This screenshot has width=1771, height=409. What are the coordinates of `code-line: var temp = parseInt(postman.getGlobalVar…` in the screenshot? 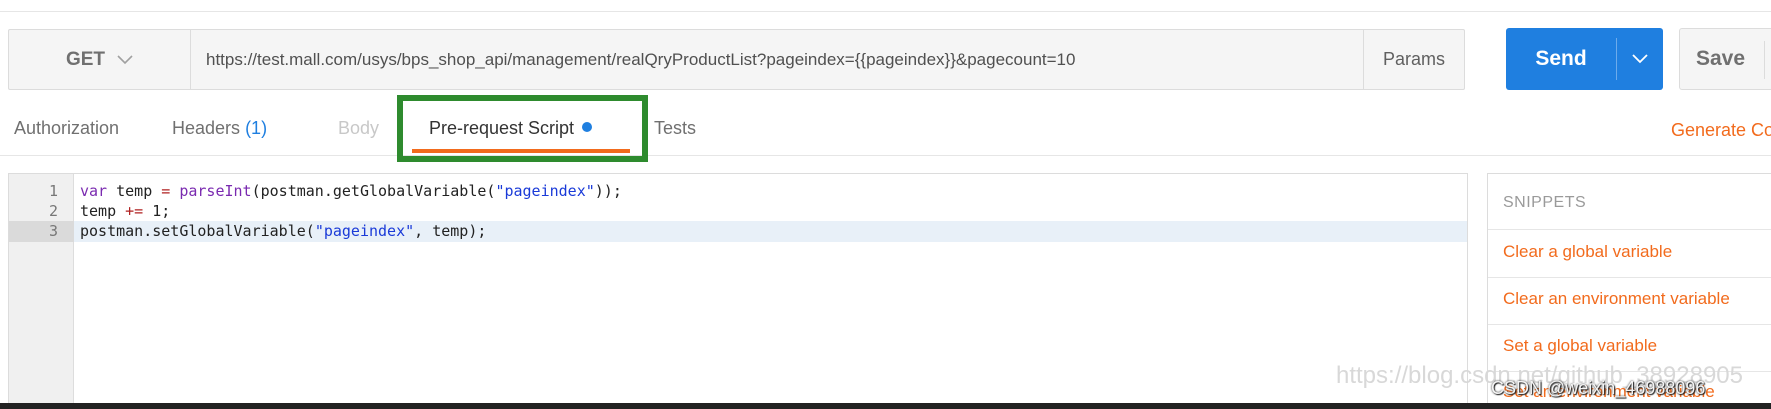 It's located at (351, 191).